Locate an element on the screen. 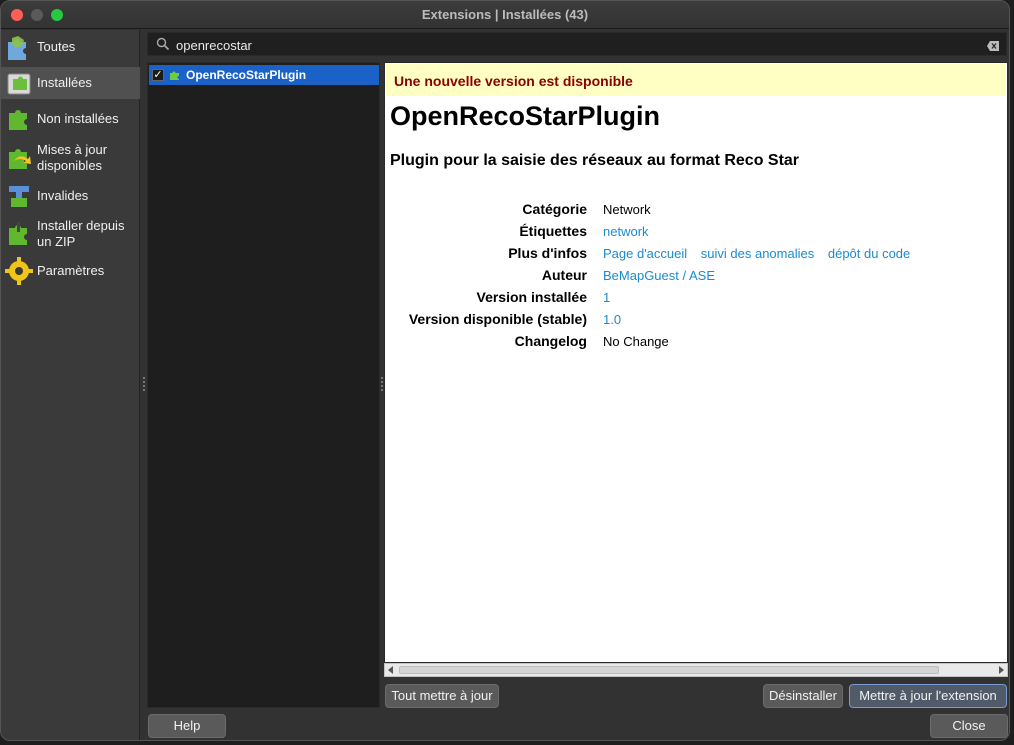  available-version-value: 1.0 is located at coordinates (612, 319).